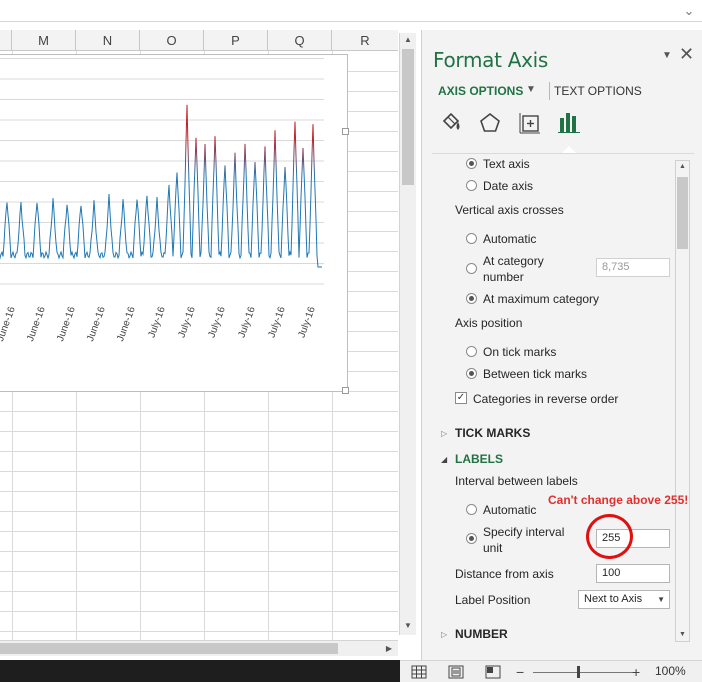 The height and width of the screenshot is (682, 702). Describe the element at coordinates (456, 672) in the screenshot. I see `page-layout-view-icon` at that location.